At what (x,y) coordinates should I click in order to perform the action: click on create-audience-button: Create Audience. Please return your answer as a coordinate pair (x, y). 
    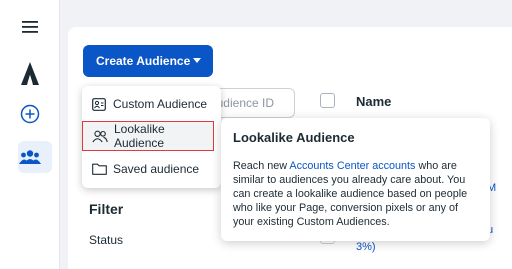
    Looking at the image, I should click on (148, 61).